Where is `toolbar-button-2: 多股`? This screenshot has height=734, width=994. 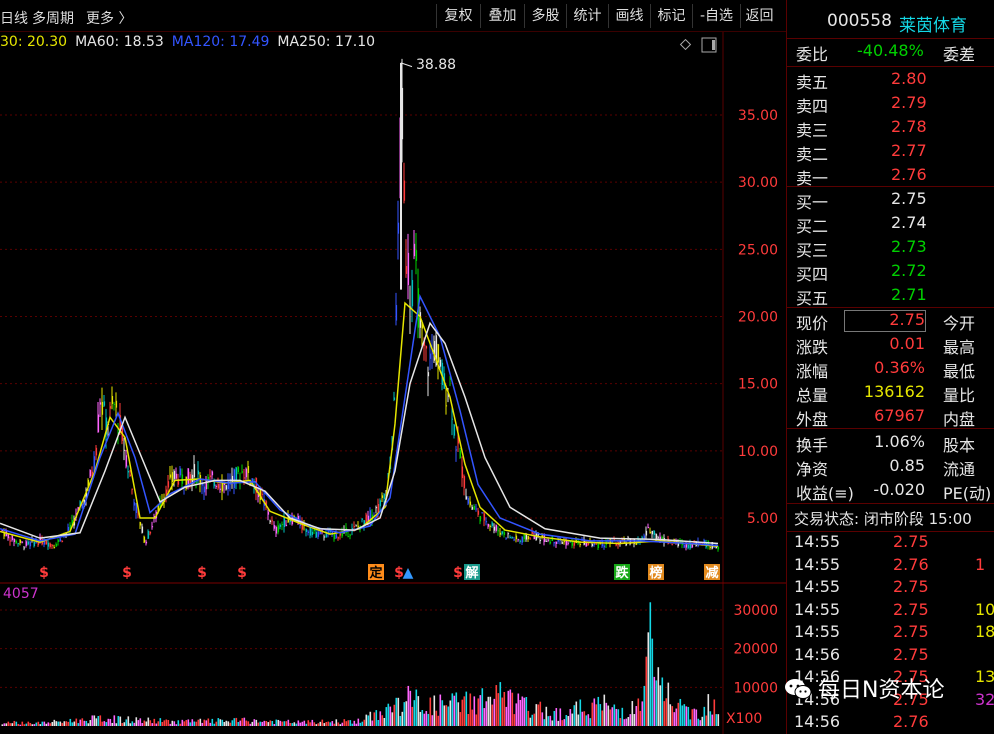 toolbar-button-2: 多股 is located at coordinates (545, 16).